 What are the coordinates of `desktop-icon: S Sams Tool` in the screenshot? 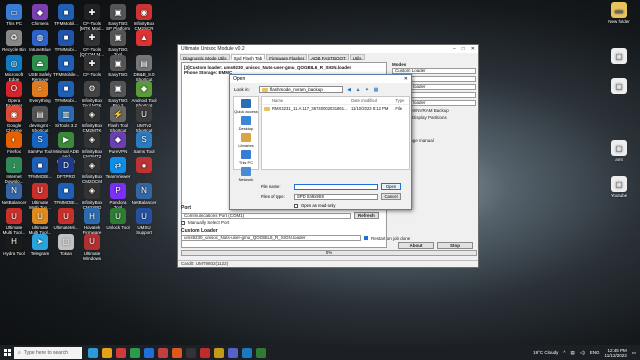 It's located at (144, 142).